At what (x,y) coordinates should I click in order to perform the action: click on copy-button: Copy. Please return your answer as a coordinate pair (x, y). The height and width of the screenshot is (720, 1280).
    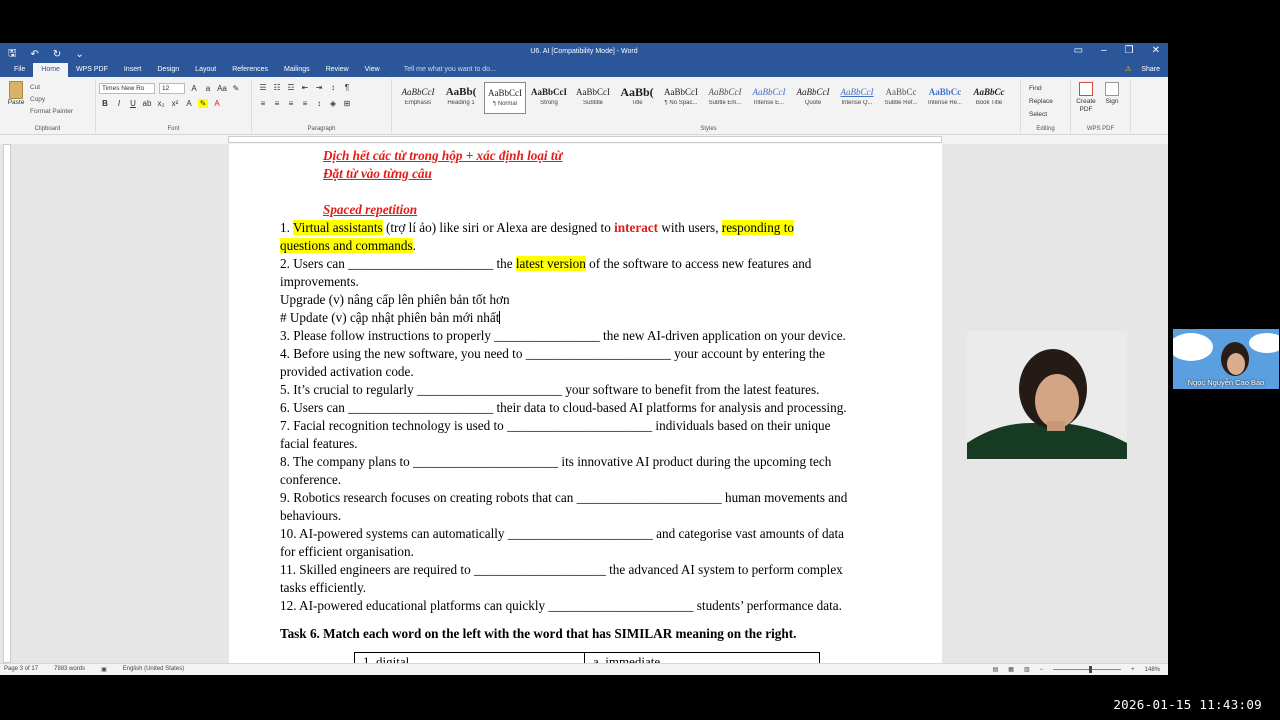
    Looking at the image, I should click on (51, 100).